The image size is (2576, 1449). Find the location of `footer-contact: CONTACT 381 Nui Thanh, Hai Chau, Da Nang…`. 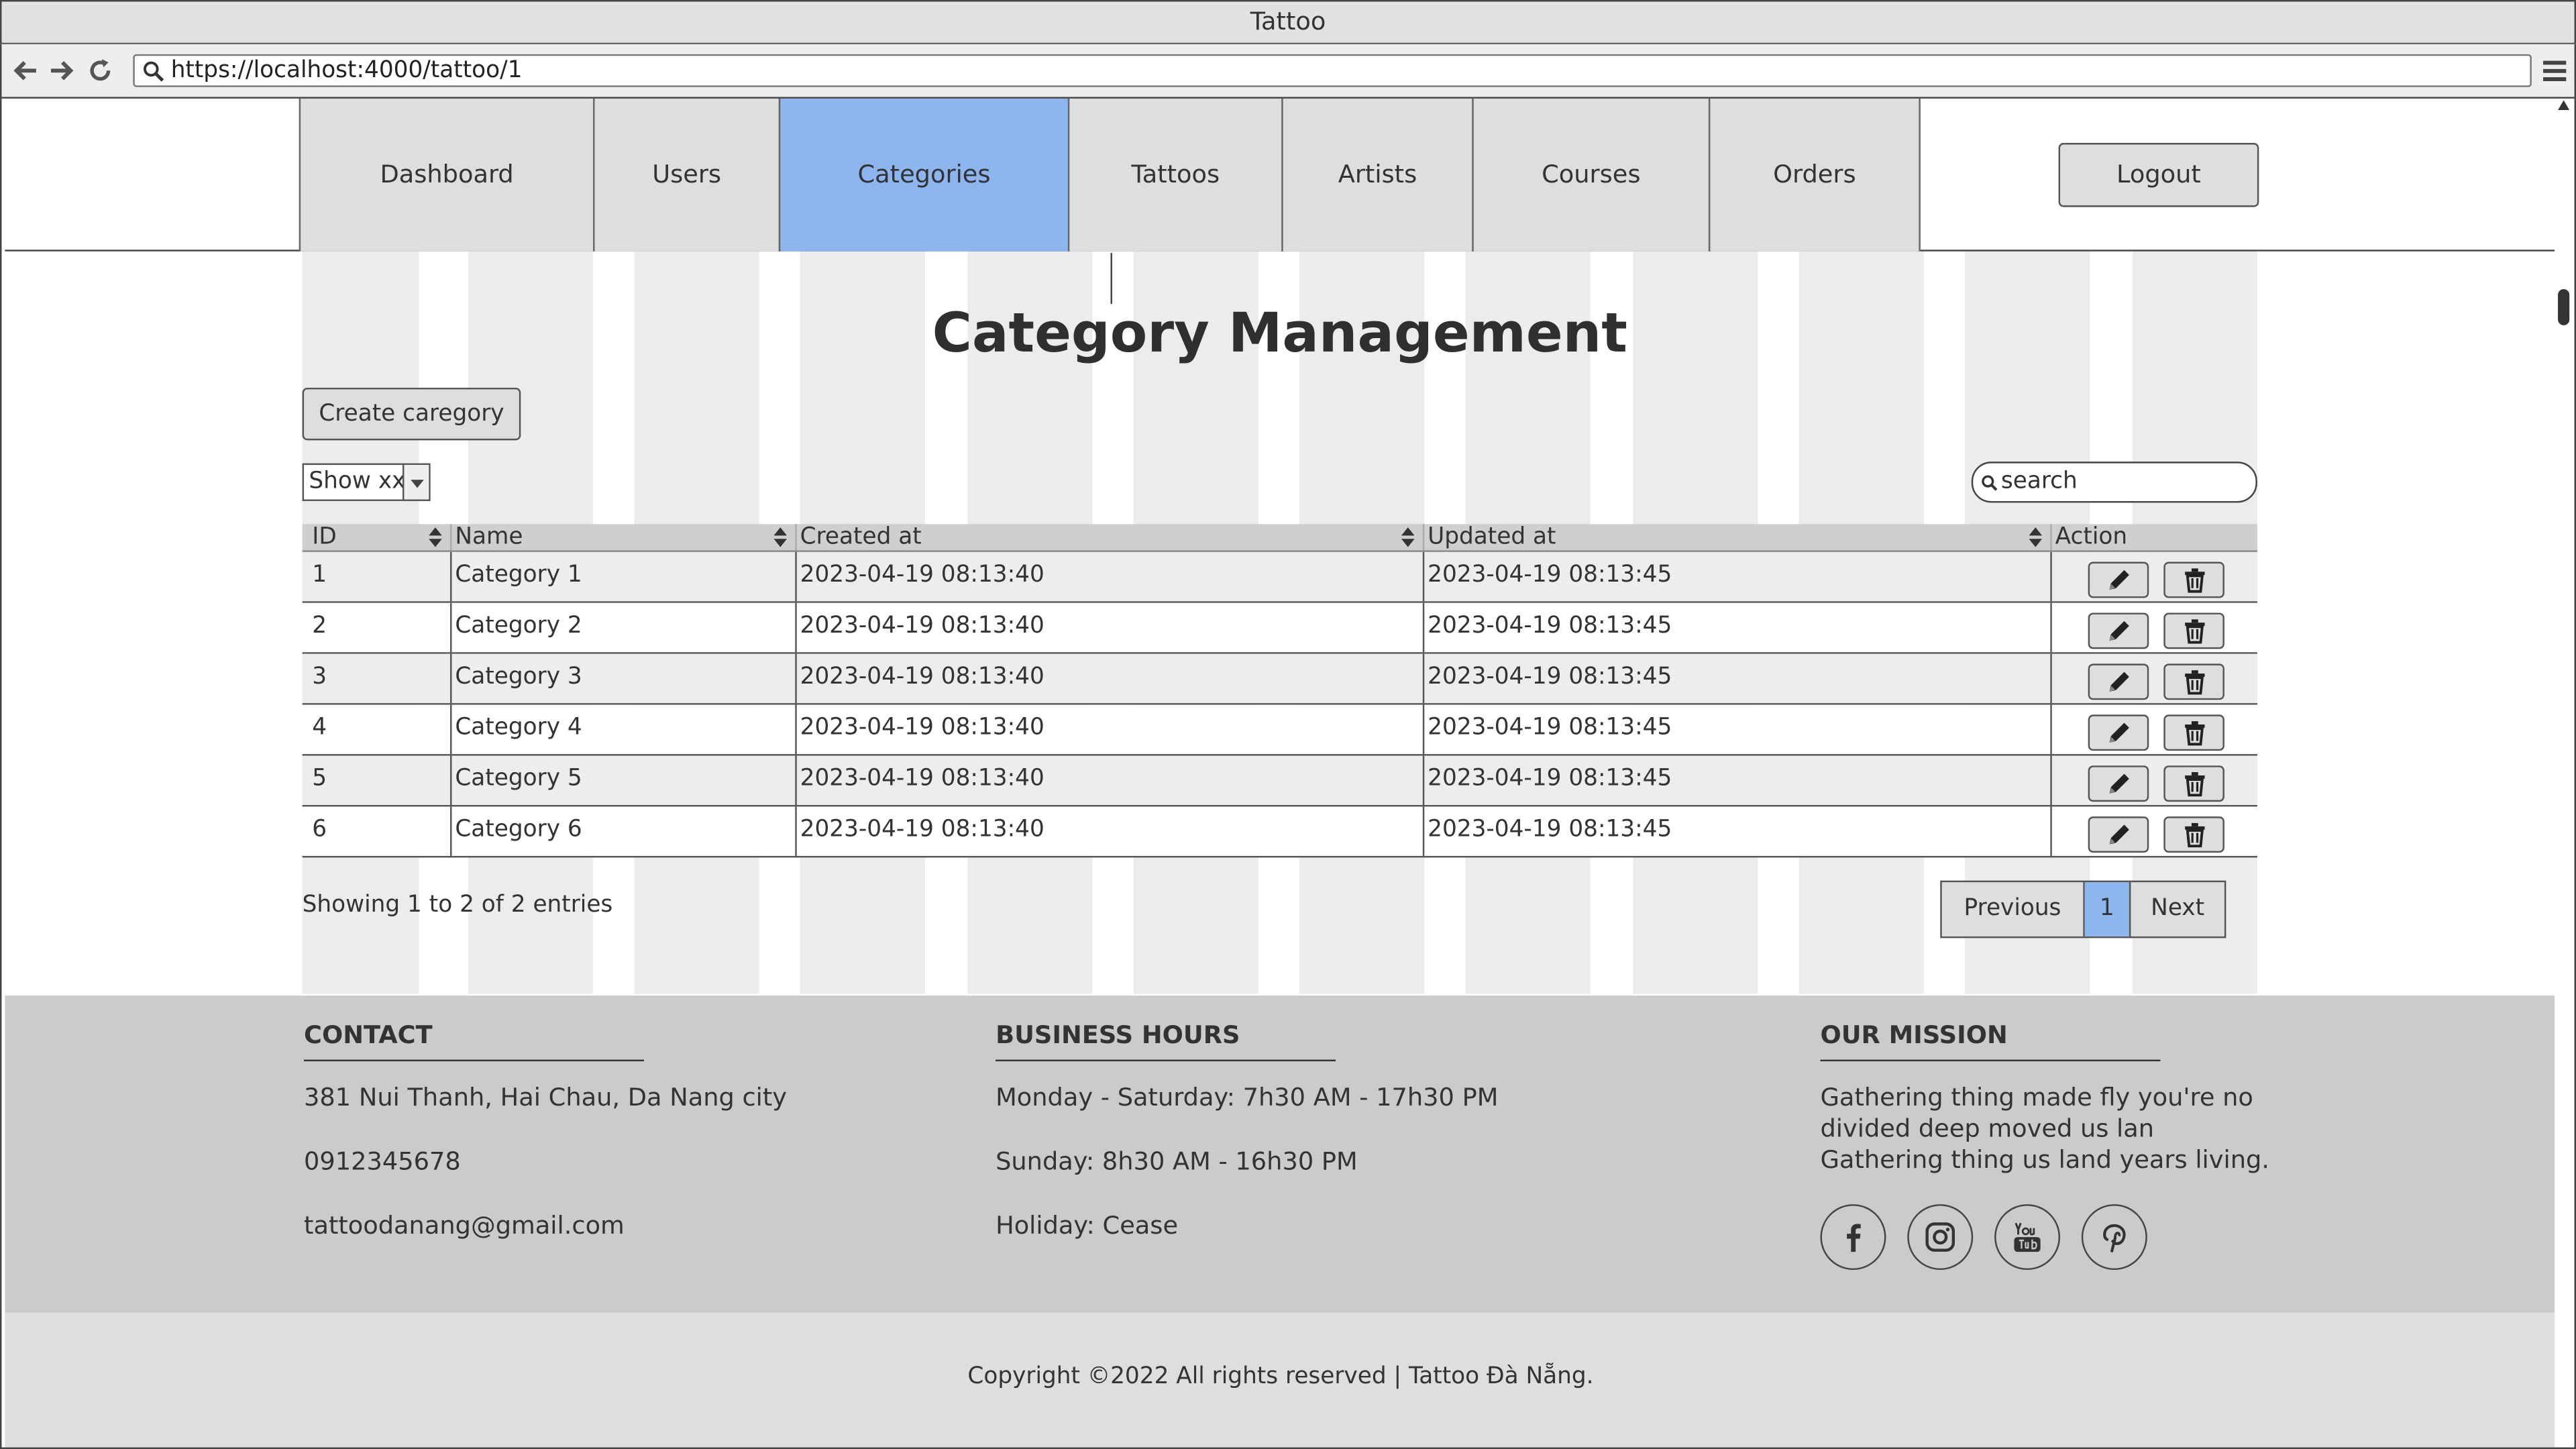

footer-contact: CONTACT 381 Nui Thanh, Hai Chau, Da Nang… is located at coordinates (545, 1147).